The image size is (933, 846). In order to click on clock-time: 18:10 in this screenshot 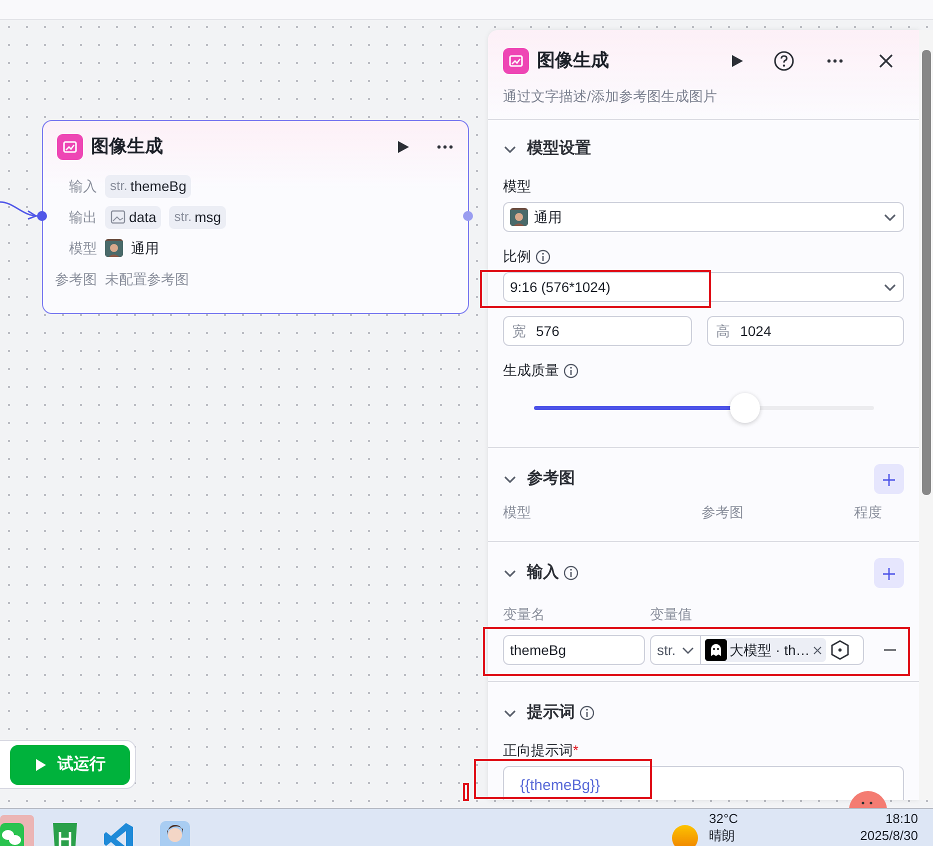, I will do `click(901, 819)`.